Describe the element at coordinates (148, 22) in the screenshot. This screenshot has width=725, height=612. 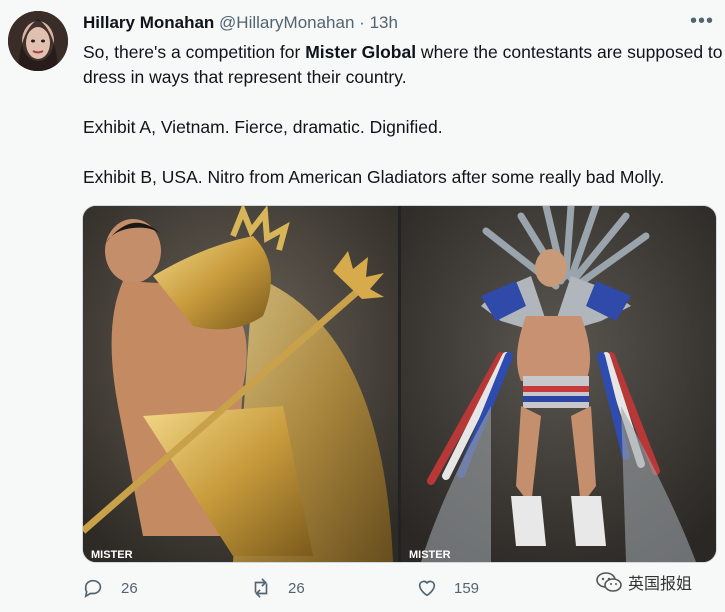
I see `display-name: Hillary Monahan` at that location.